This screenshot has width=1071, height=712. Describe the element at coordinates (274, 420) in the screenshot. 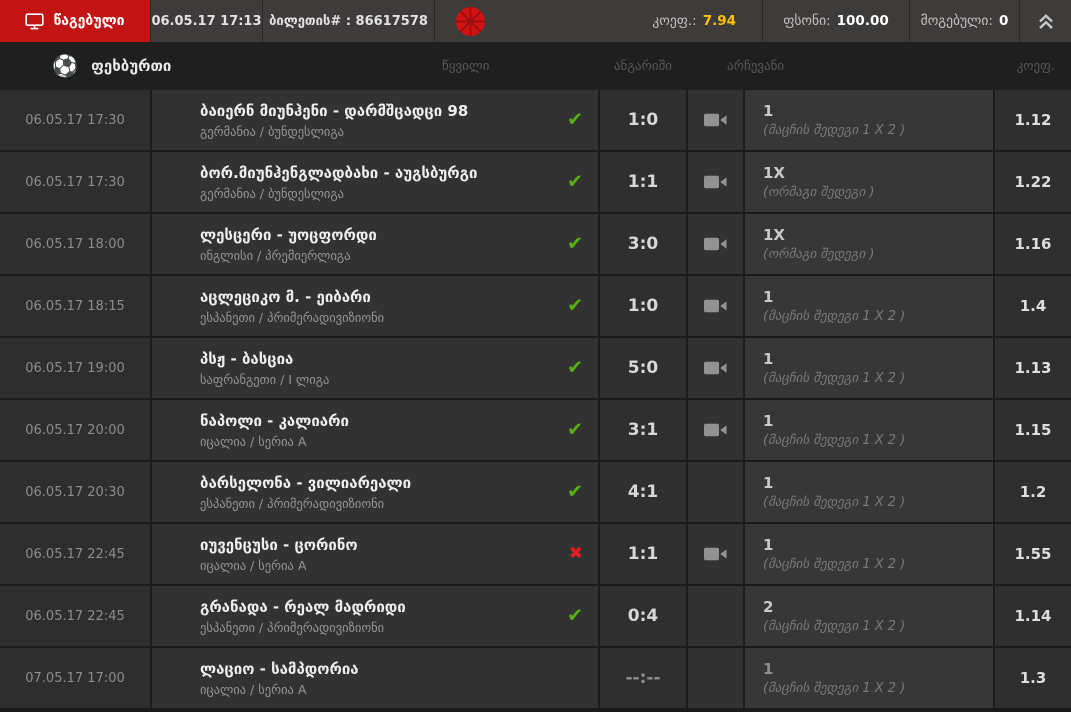

I see `match-name: ნაპოლი - კალიარი` at that location.